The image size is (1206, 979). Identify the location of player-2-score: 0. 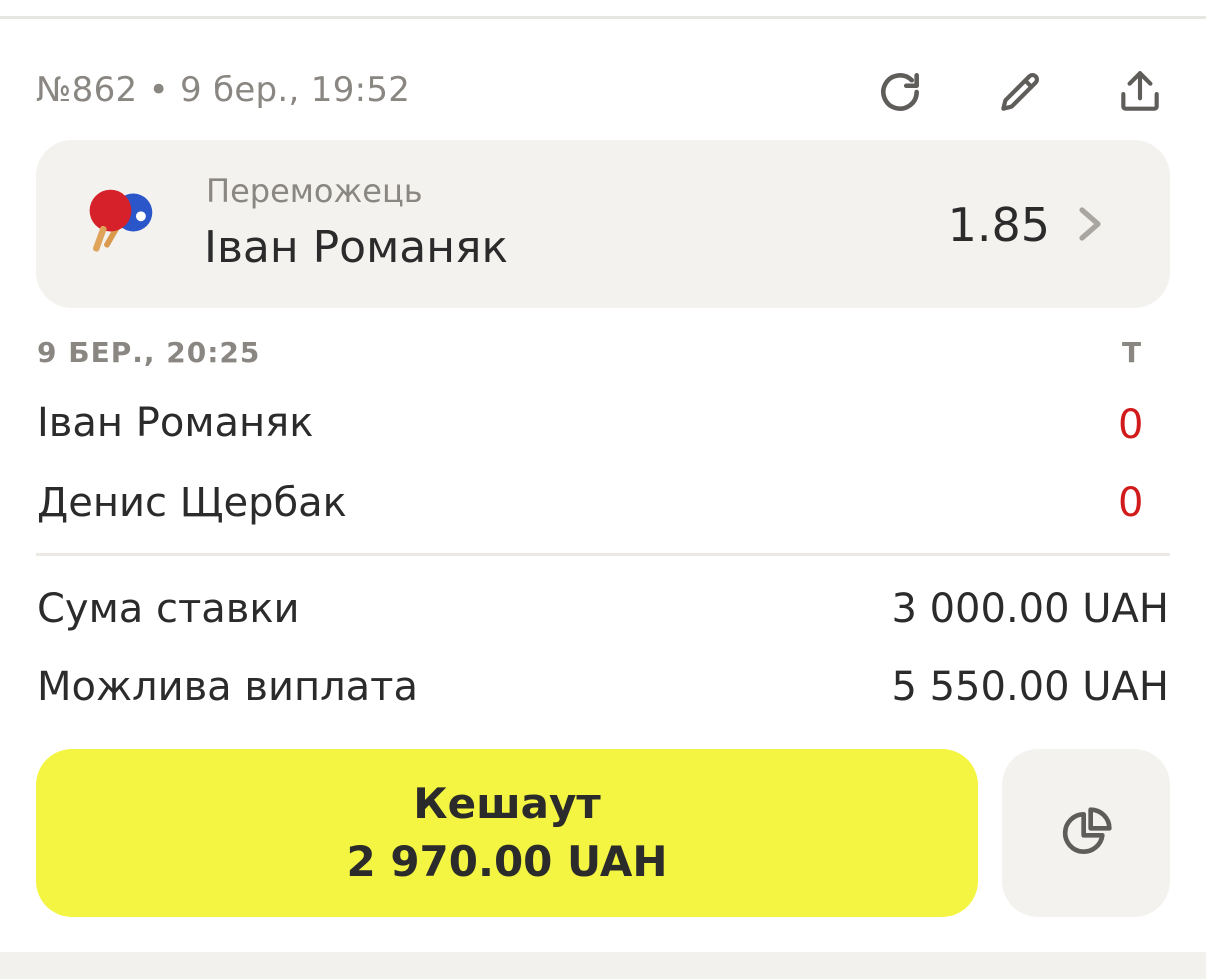
(1131, 503).